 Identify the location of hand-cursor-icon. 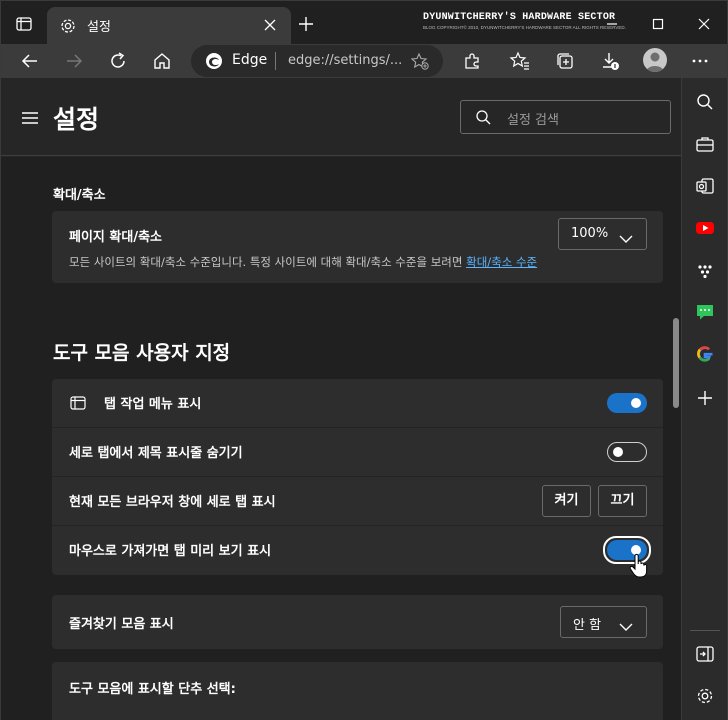
(639, 566).